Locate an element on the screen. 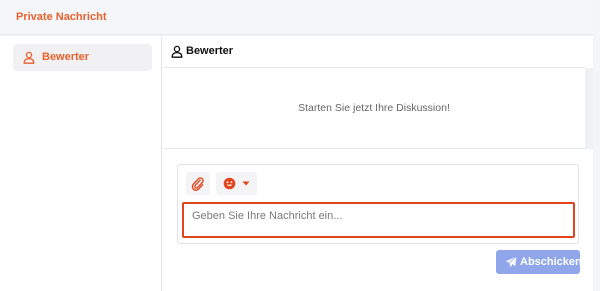 The height and width of the screenshot is (291, 600). page-header: Private Nachricht is located at coordinates (296, 17).